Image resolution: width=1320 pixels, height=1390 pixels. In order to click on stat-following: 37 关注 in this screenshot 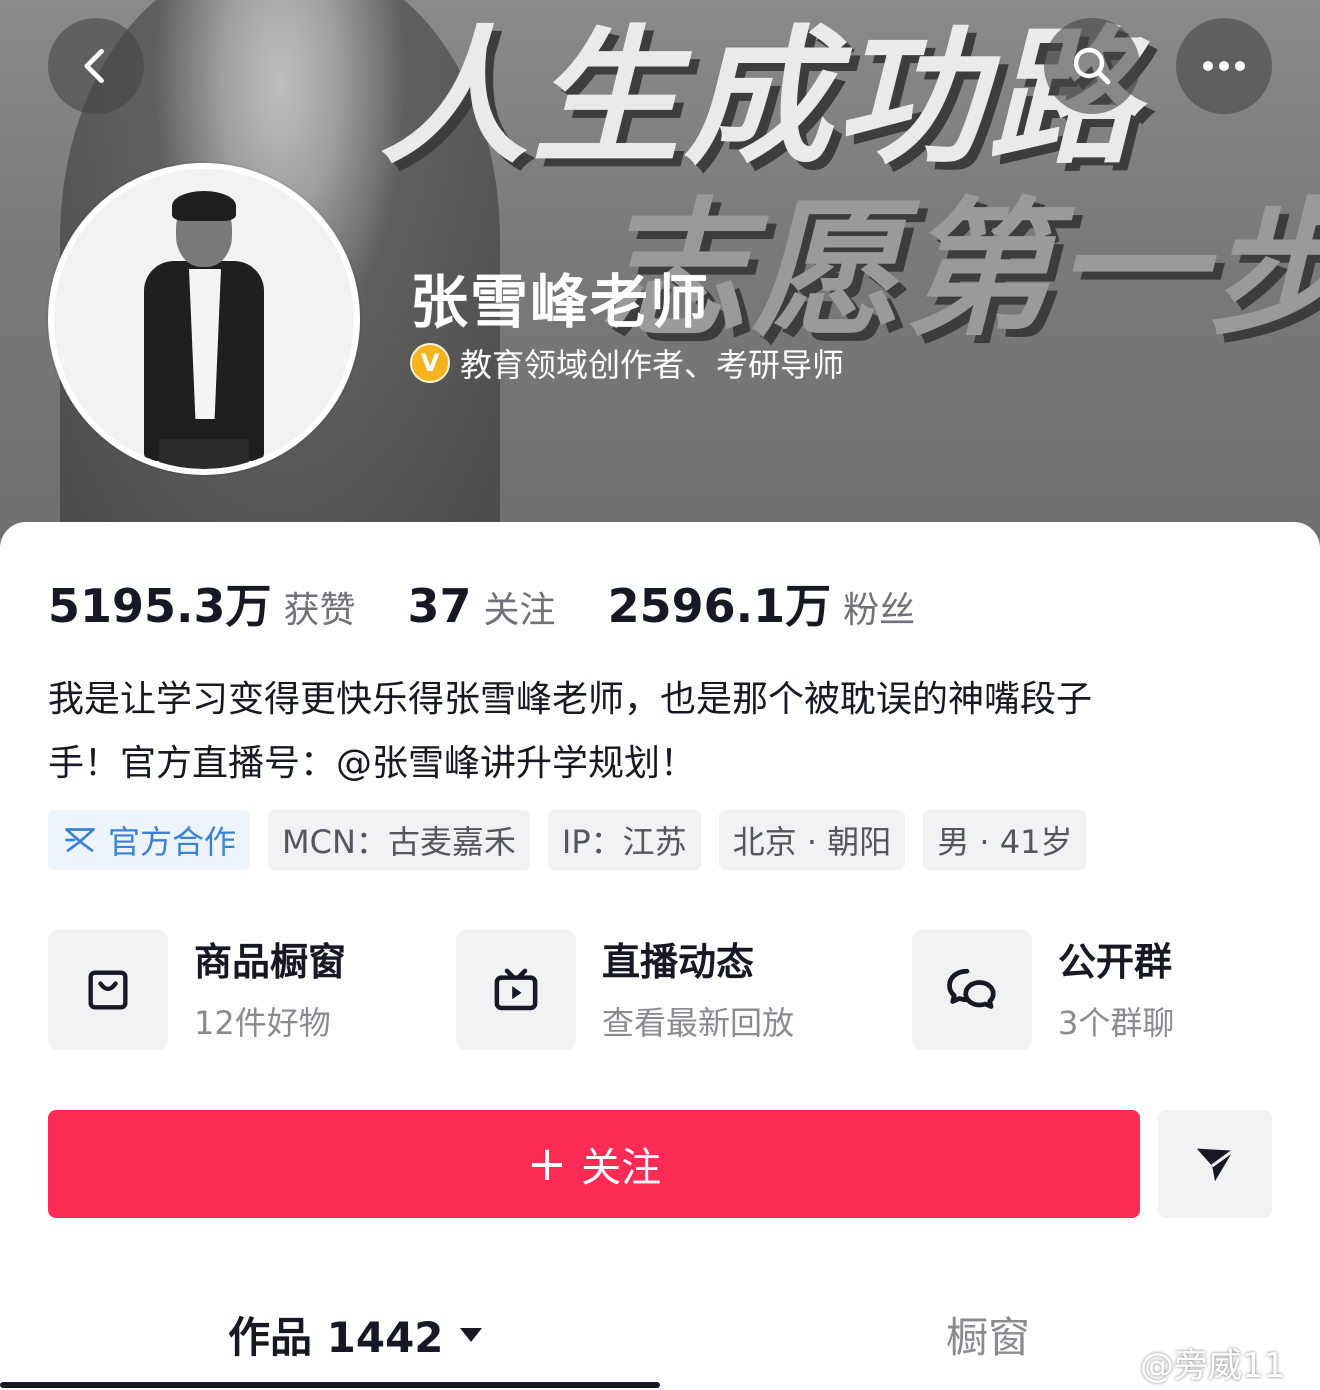, I will do `click(482, 606)`.